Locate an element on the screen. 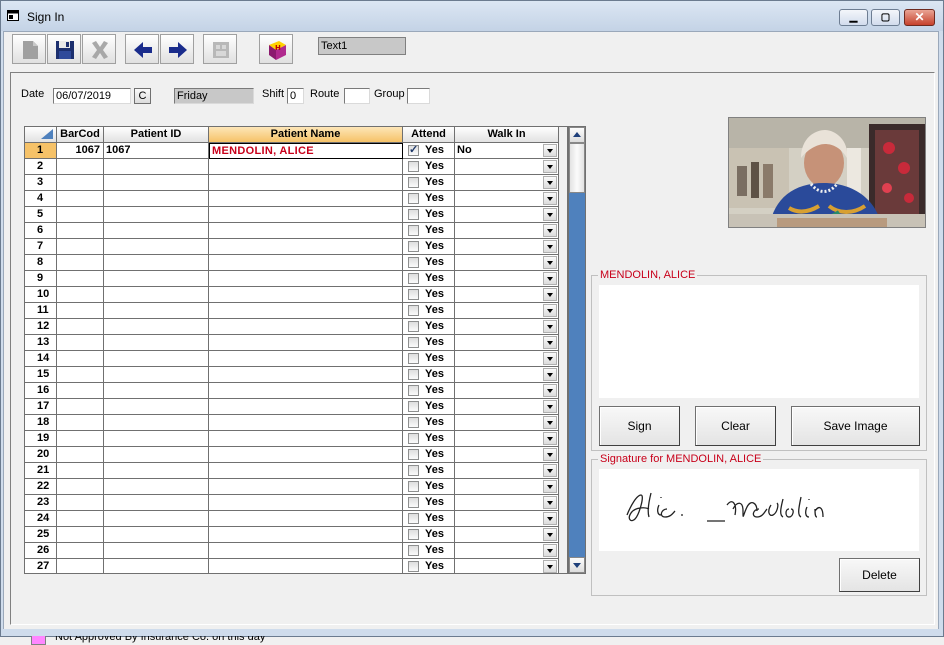  calendar-button: C is located at coordinates (142, 96).